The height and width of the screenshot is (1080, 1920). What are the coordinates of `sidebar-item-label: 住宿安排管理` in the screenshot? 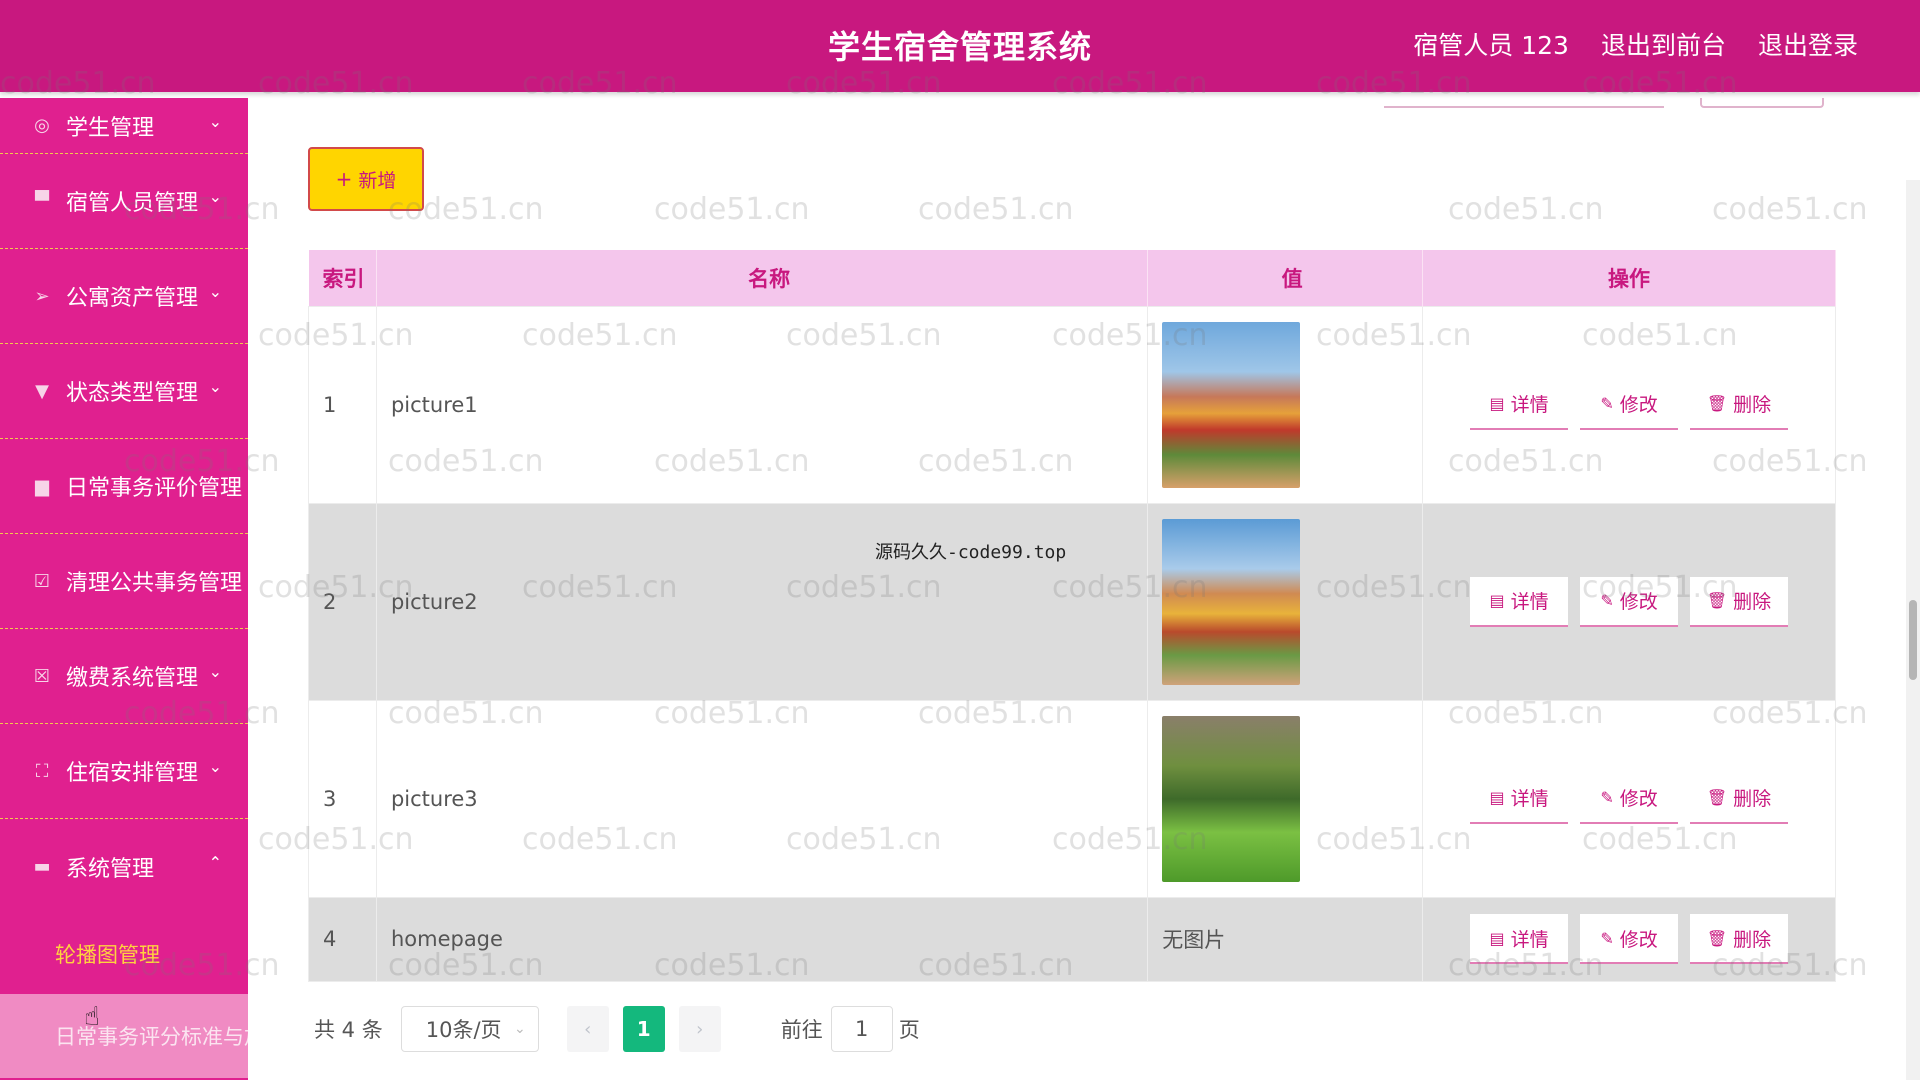 It's located at (132, 773).